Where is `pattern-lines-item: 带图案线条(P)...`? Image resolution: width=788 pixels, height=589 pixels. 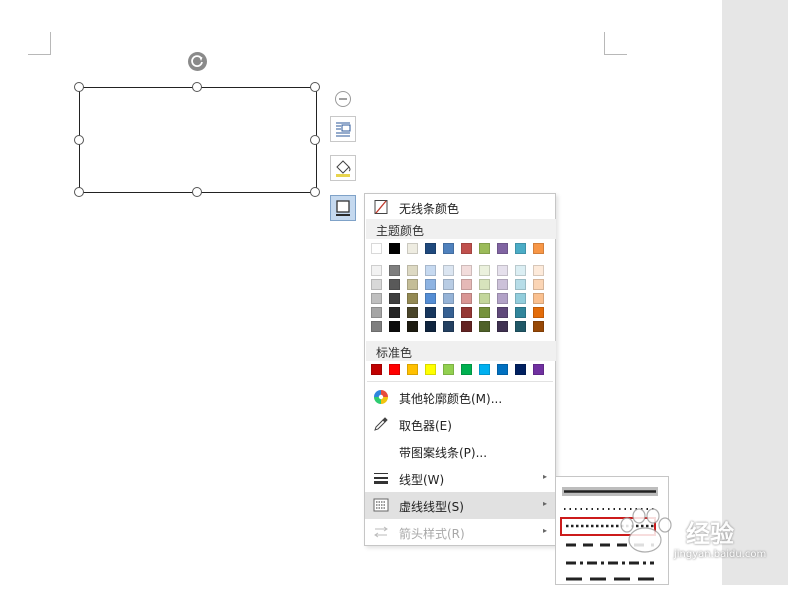
pattern-lines-item: 带图案线条(P)... is located at coordinates (460, 451).